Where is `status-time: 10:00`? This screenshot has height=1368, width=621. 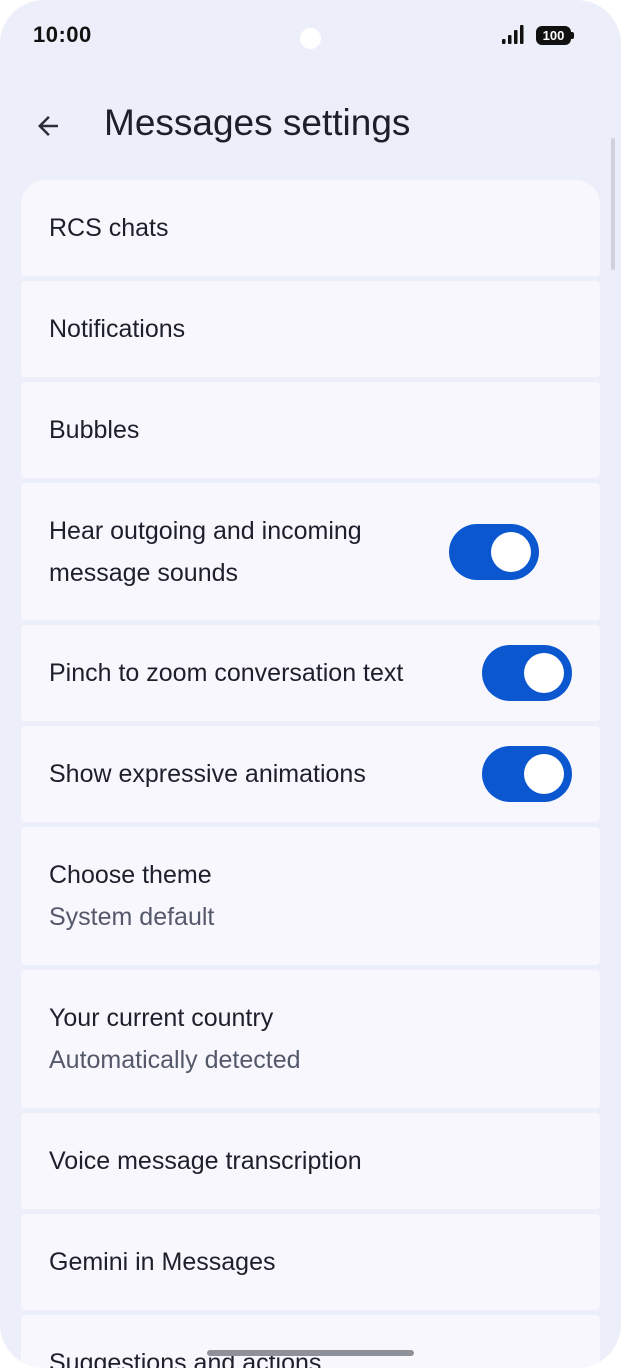 status-time: 10:00 is located at coordinates (62, 34).